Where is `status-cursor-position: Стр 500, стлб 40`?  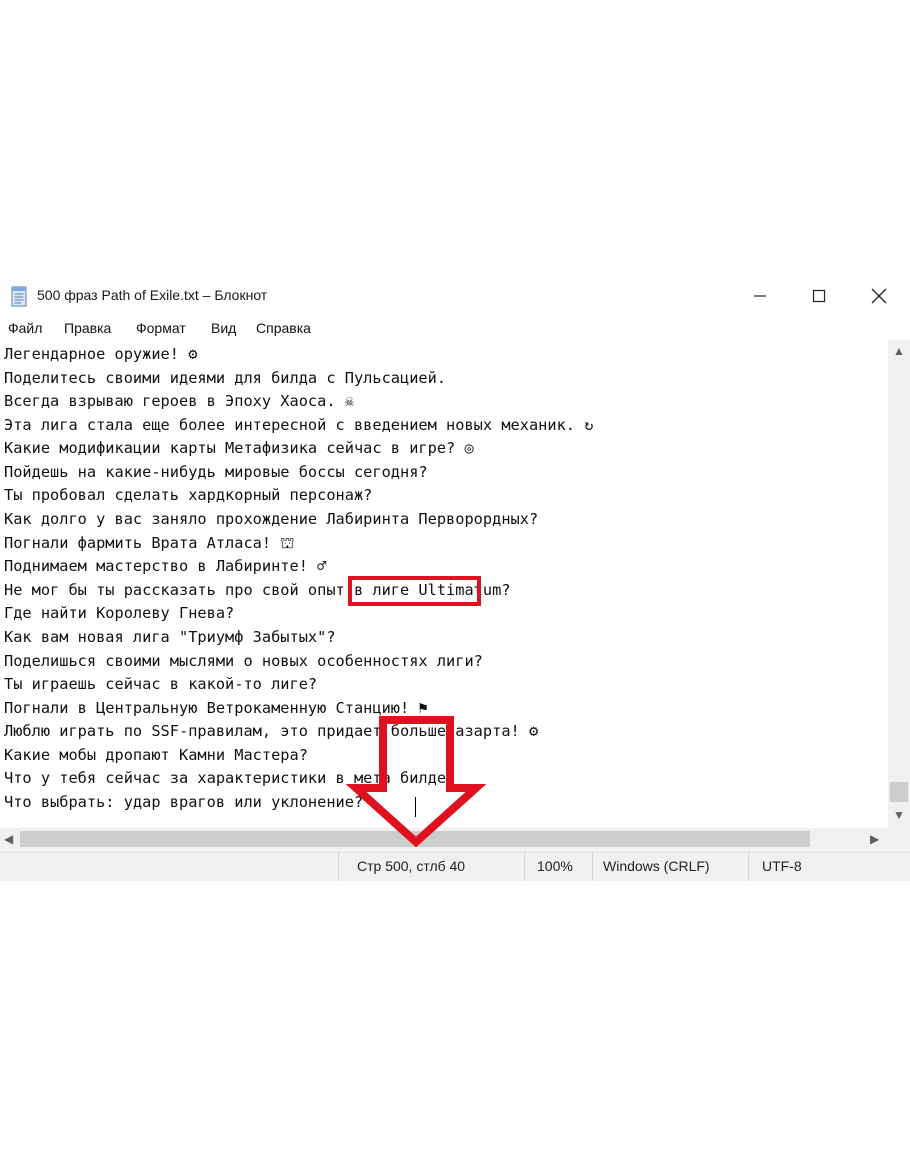 status-cursor-position: Стр 500, стлб 40 is located at coordinates (411, 866).